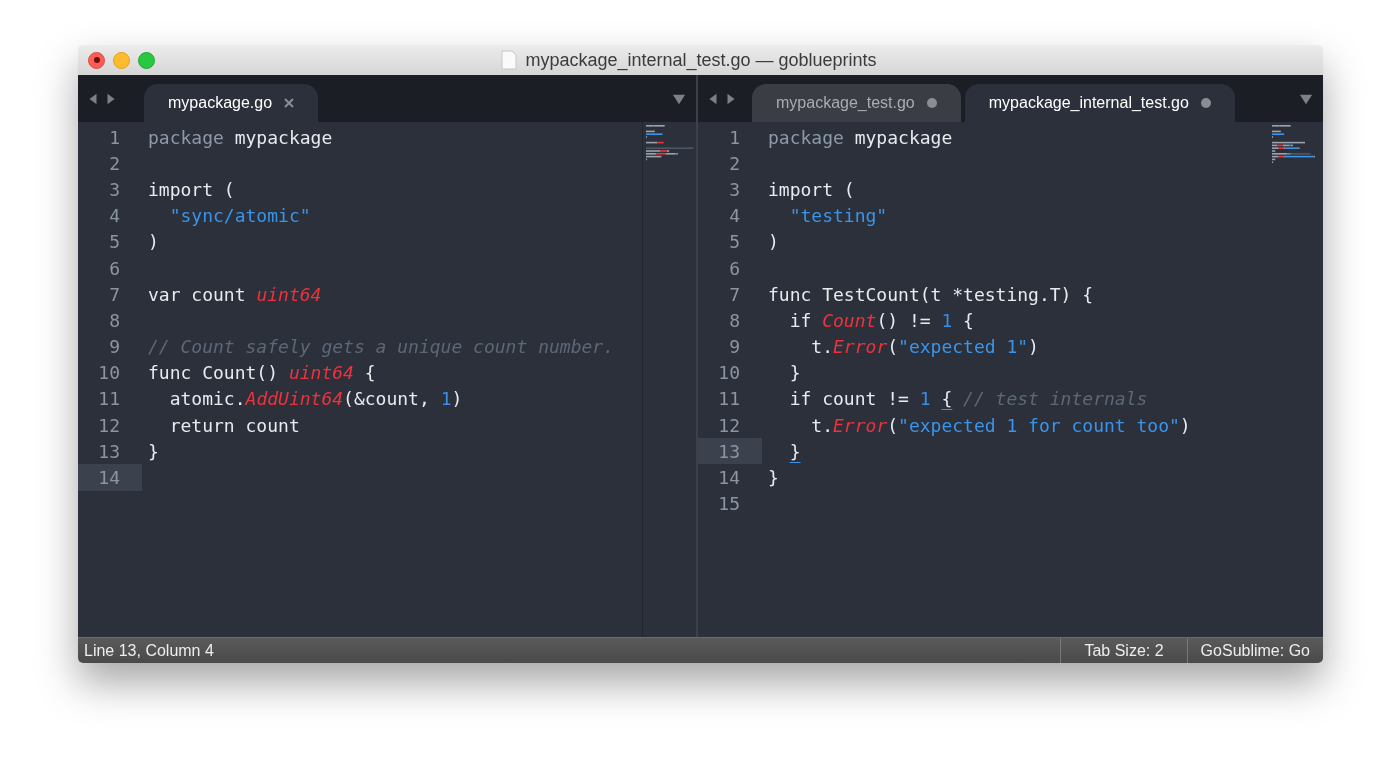  What do you see at coordinates (380, 347) in the screenshot?
I see `code-line: // Count safely gets a unique count number.` at bounding box center [380, 347].